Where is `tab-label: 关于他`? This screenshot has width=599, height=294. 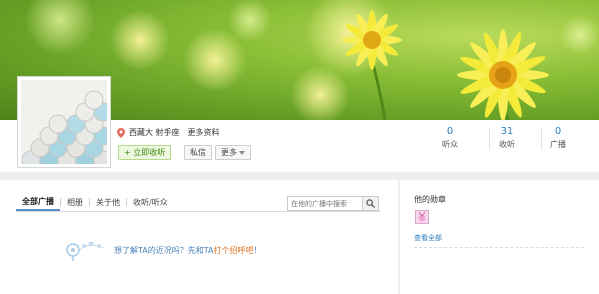 tab-label: 关于他 is located at coordinates (108, 202).